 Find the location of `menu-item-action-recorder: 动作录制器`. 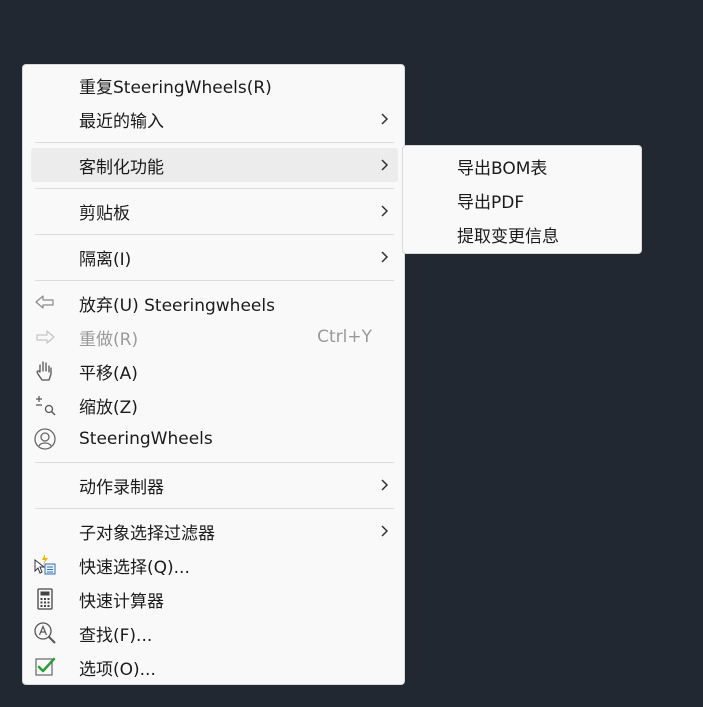

menu-item-action-recorder: 动作录制器 is located at coordinates (214, 485).